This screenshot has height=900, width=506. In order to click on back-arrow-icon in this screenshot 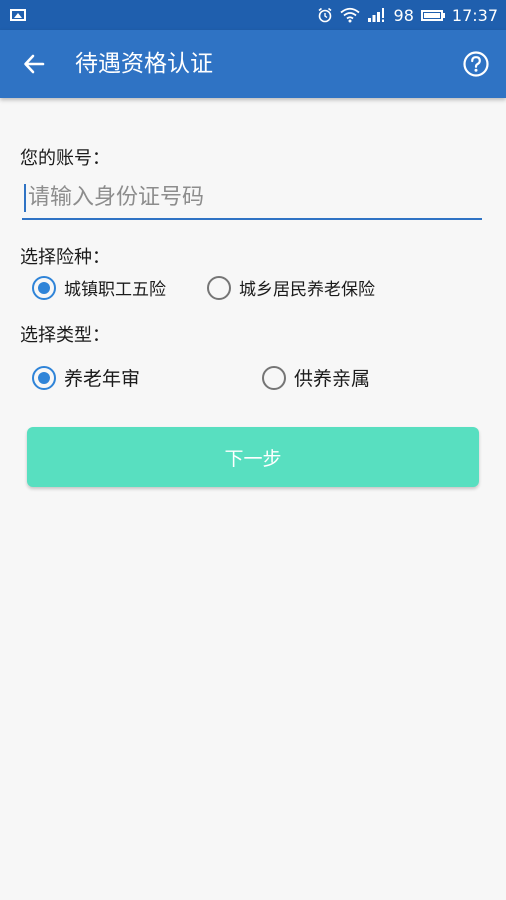, I will do `click(34, 64)`.